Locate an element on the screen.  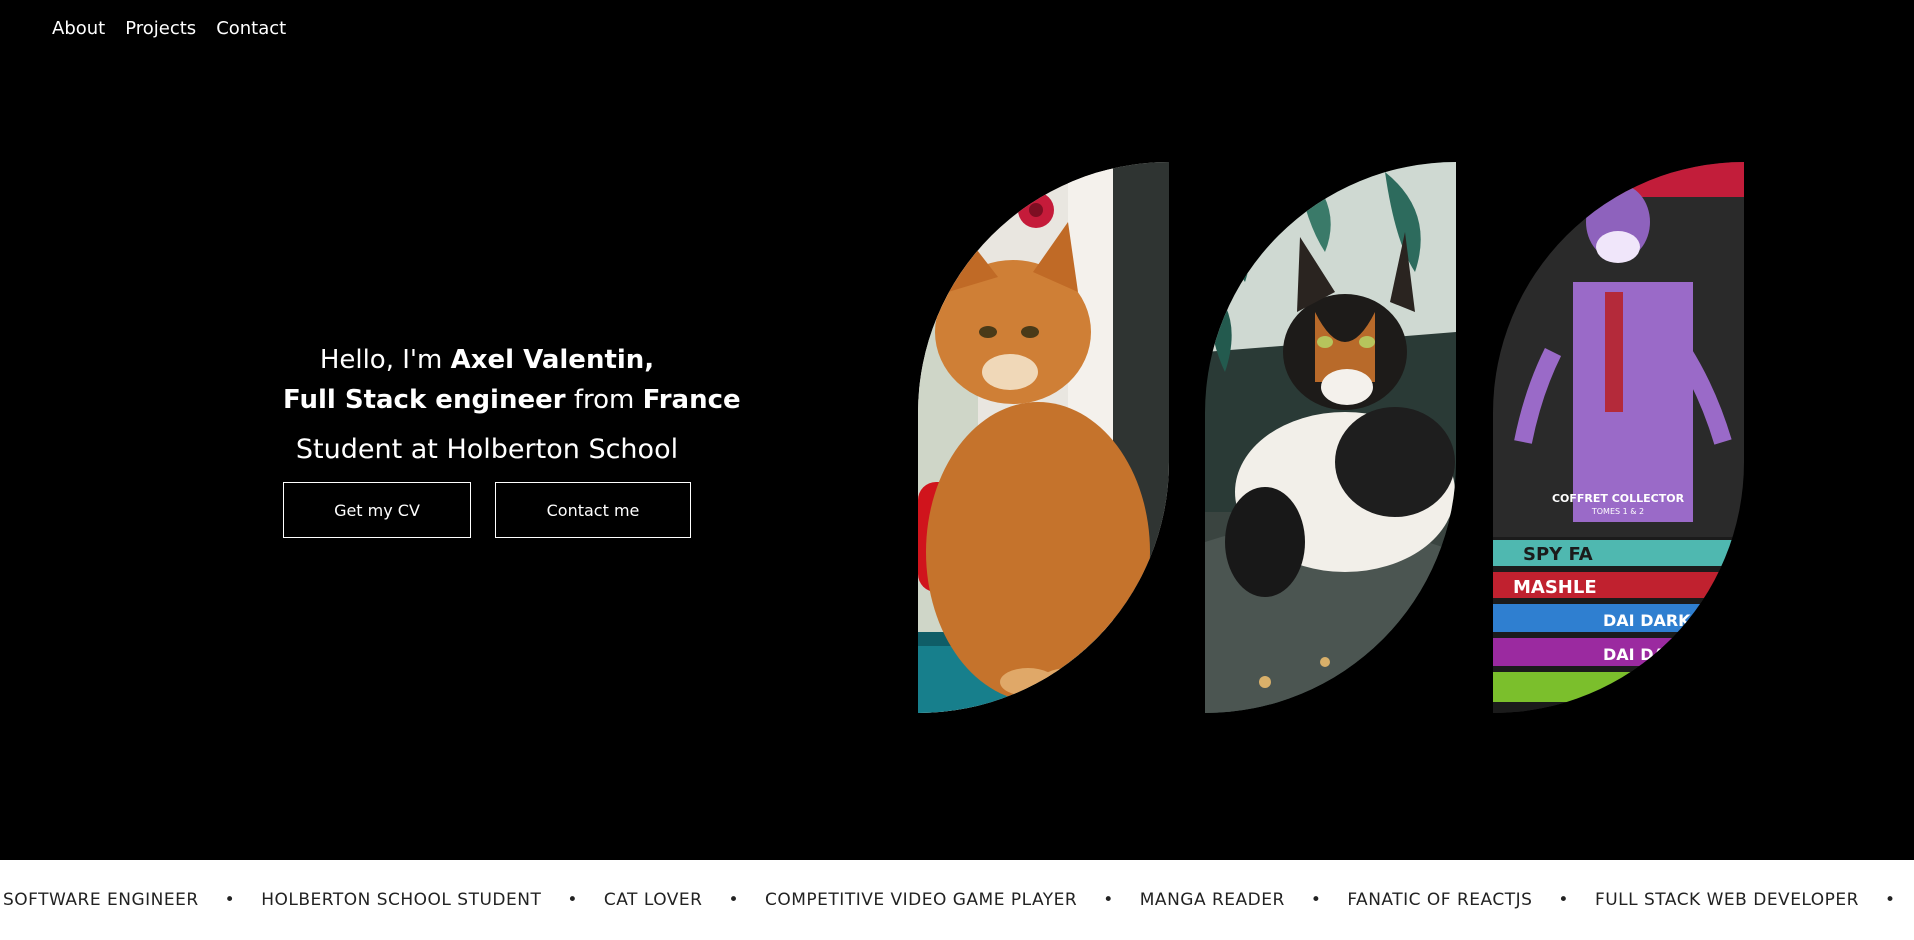
marquee-item: COMPETITIVE VIDEO GAME PLAYER is located at coordinates (921, 900).